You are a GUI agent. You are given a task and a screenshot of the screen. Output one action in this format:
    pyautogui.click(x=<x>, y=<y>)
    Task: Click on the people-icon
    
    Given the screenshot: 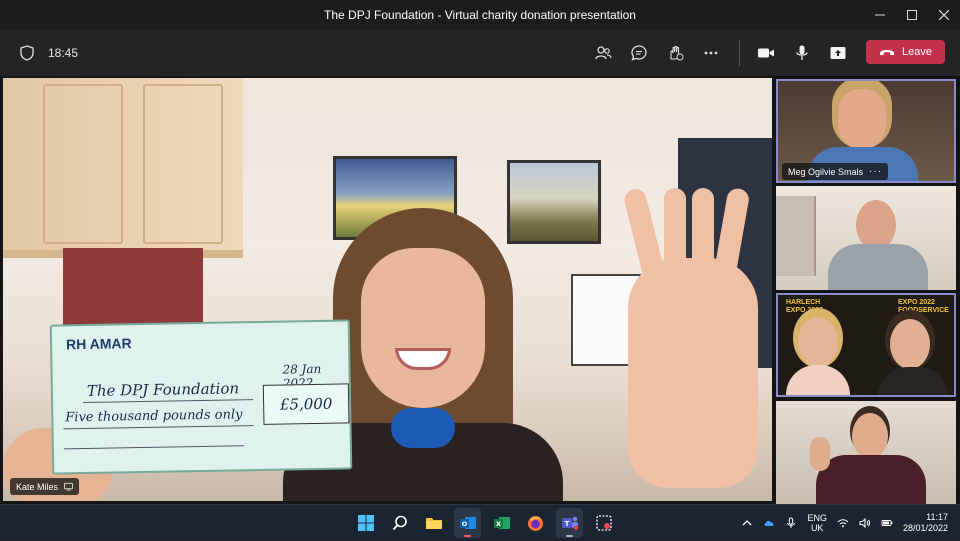 What is the action you would take?
    pyautogui.click(x=603, y=53)
    